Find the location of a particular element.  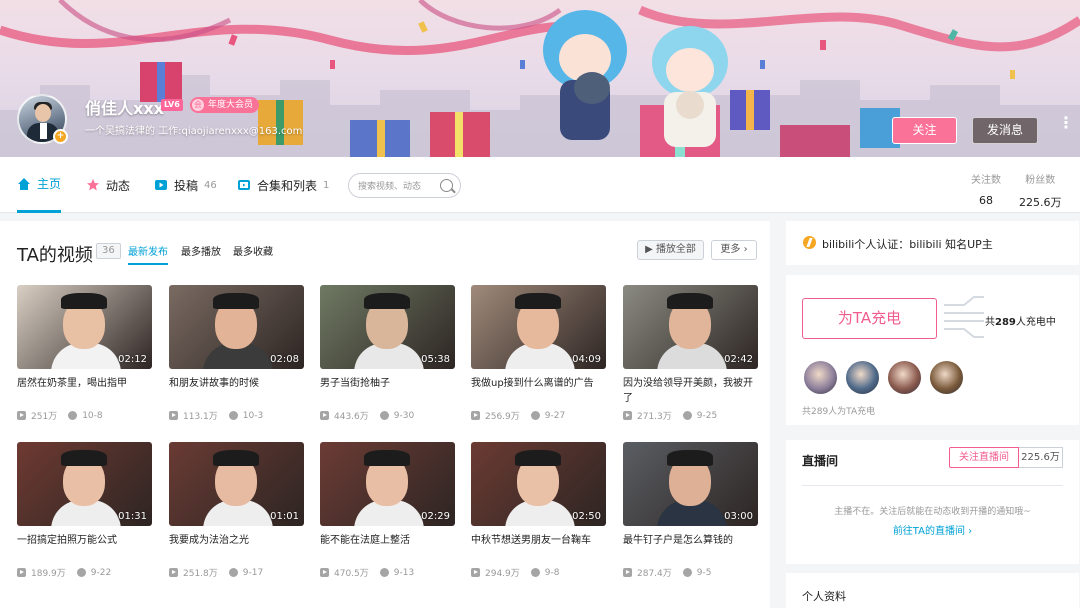

video-thumbnail: 04:09 is located at coordinates (538, 327).